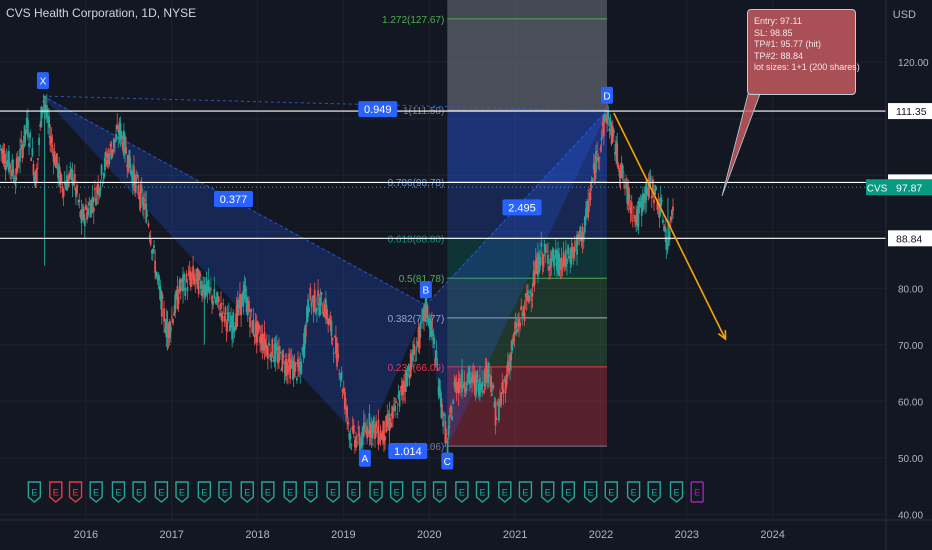 The width and height of the screenshot is (932, 550). What do you see at coordinates (778, 21) in the screenshot?
I see `callout-line-entry: Entry: 97.11` at bounding box center [778, 21].